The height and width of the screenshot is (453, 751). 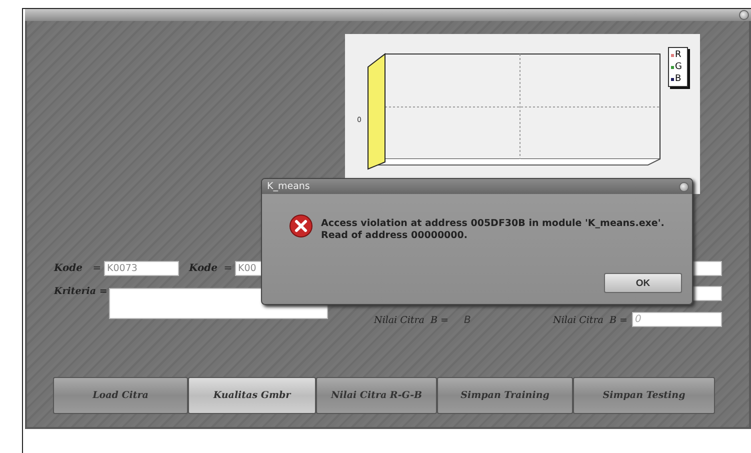 I want to click on field-label: Kriteria =, so click(x=81, y=291).